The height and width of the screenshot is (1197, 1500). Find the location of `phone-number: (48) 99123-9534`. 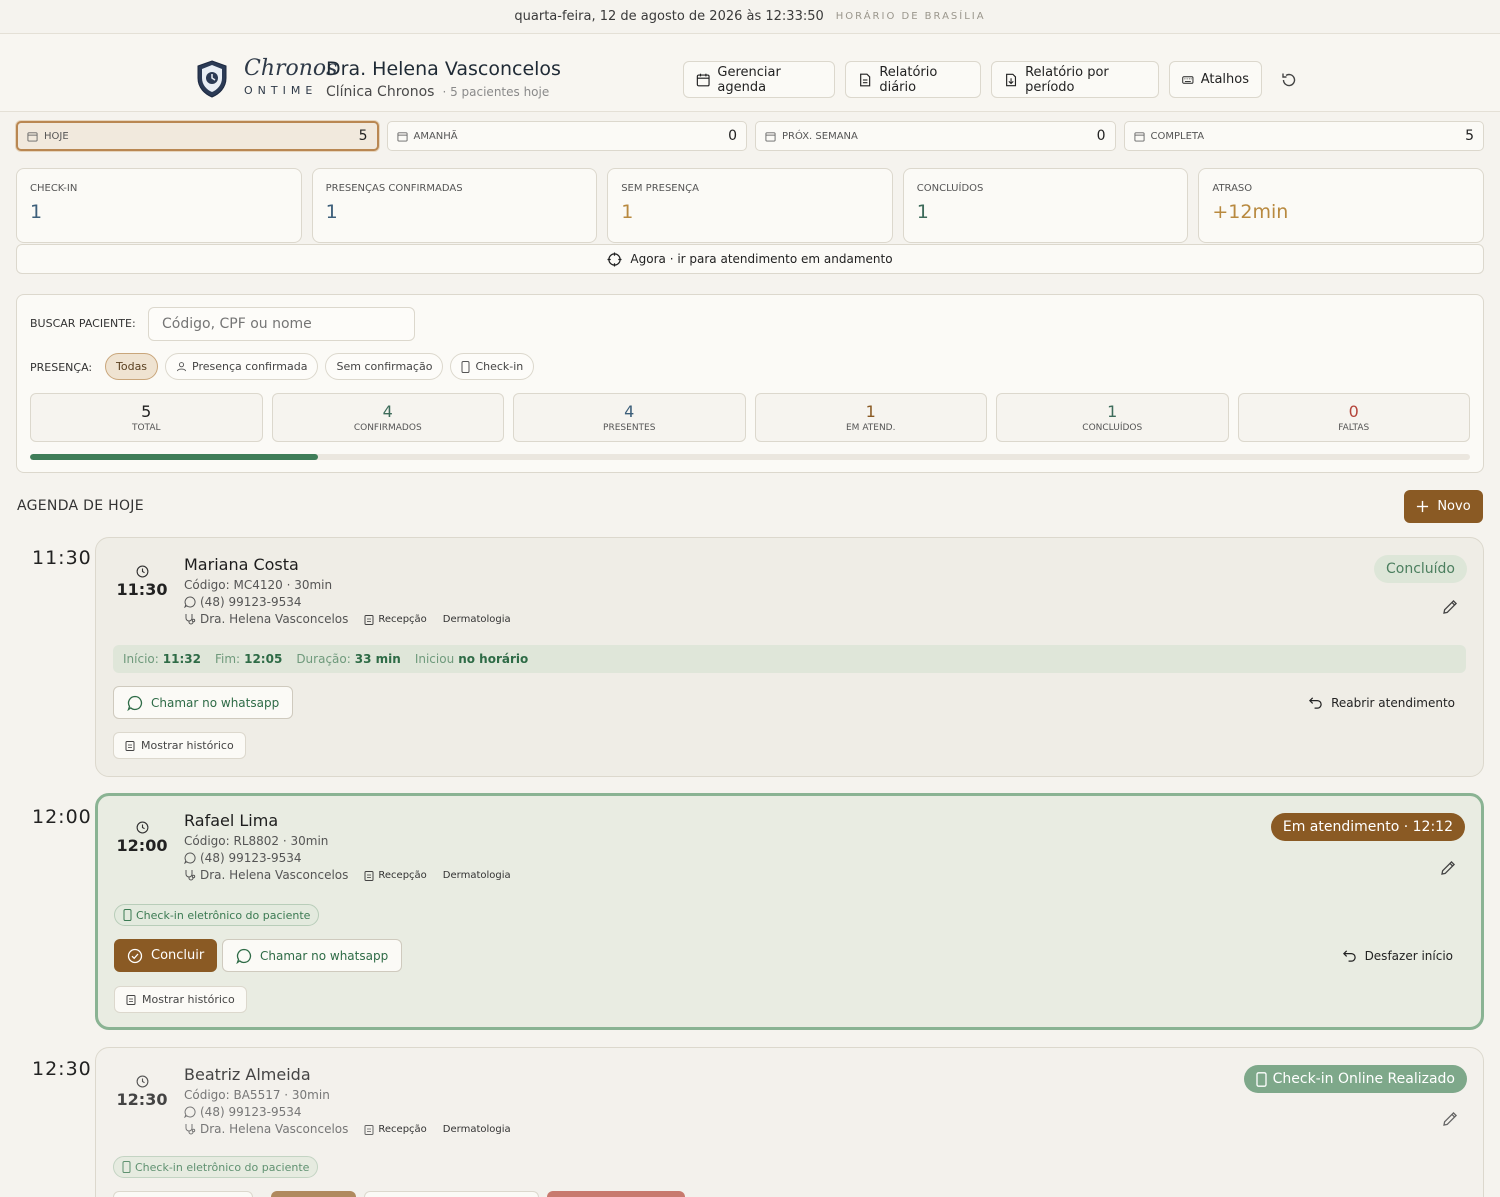

phone-number: (48) 99123-9534 is located at coordinates (251, 1112).